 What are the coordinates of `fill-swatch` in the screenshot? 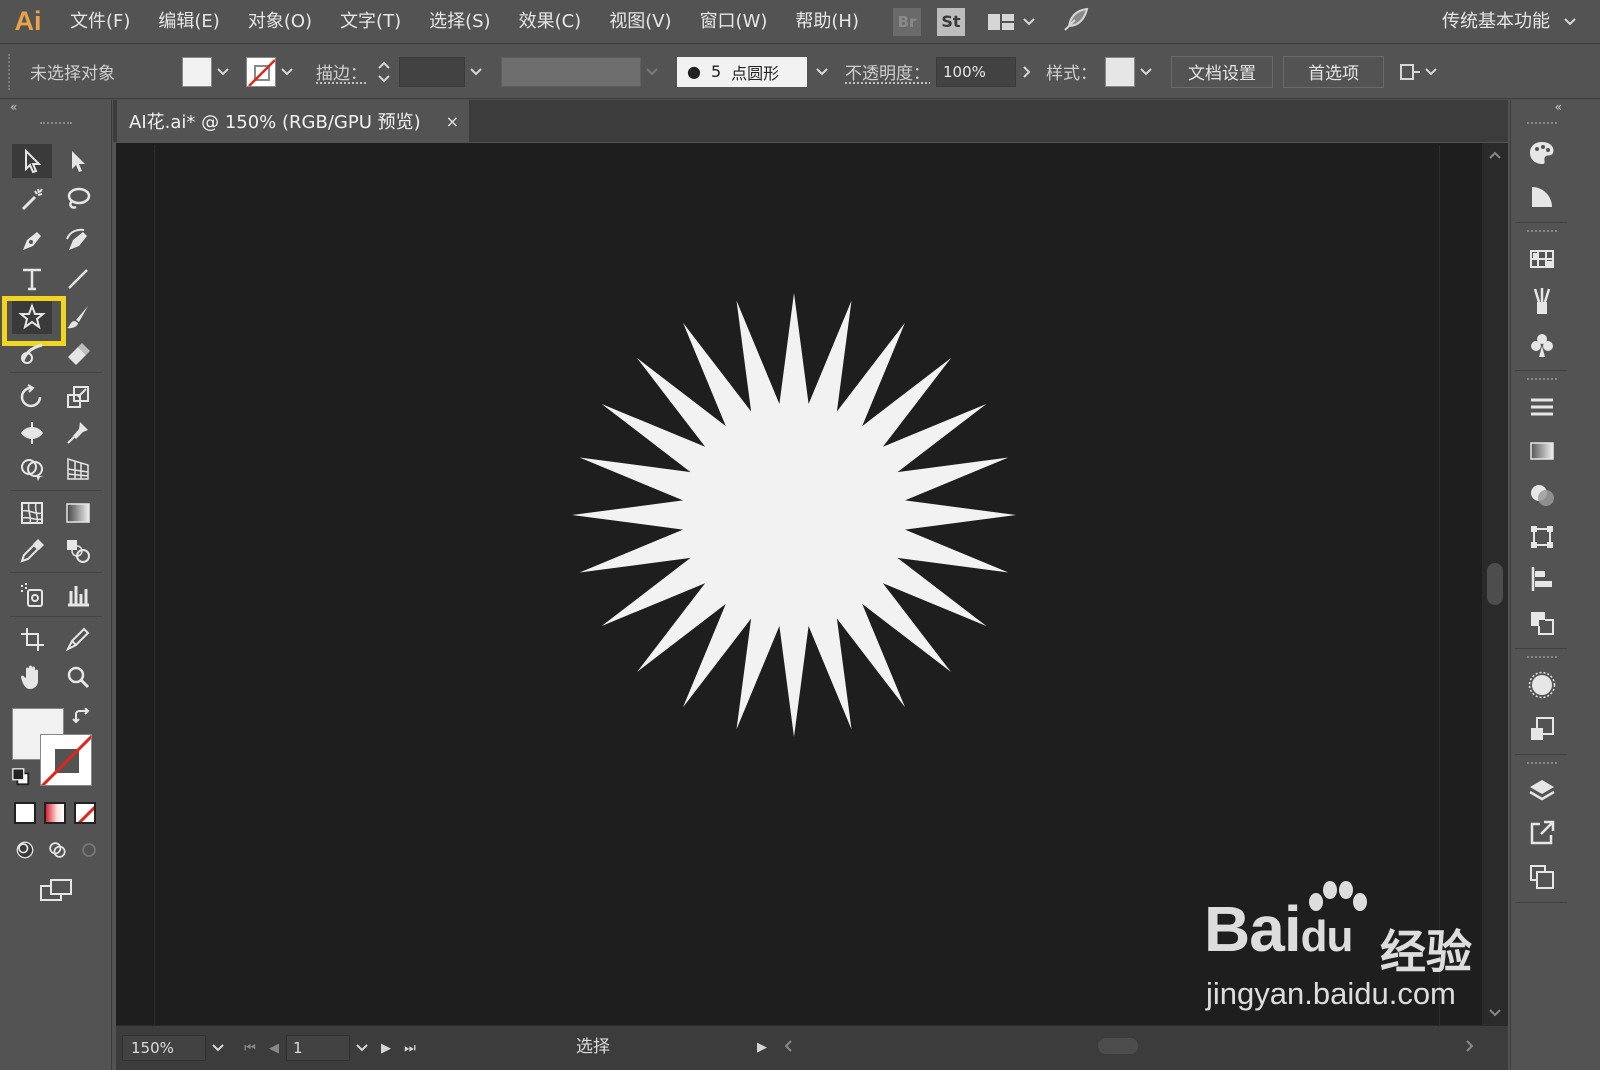 It's located at (197, 71).